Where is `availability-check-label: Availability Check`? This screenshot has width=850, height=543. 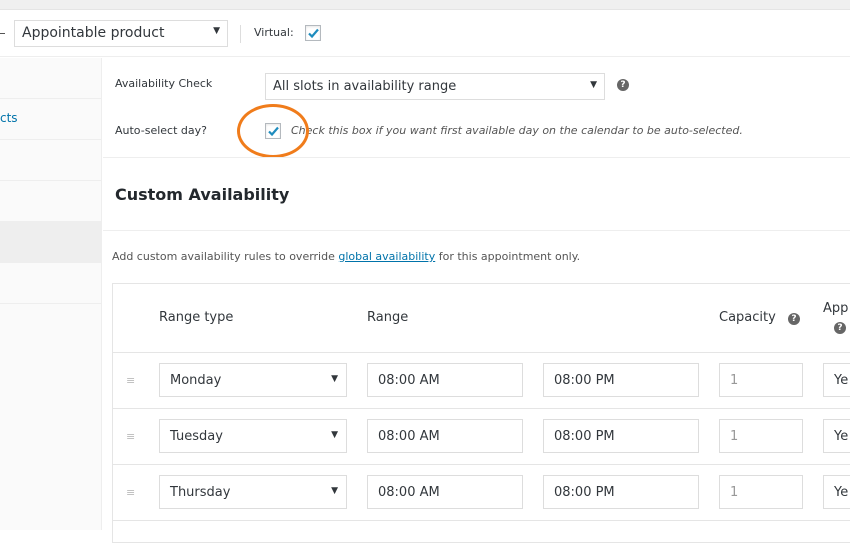 availability-check-label: Availability Check is located at coordinates (164, 83).